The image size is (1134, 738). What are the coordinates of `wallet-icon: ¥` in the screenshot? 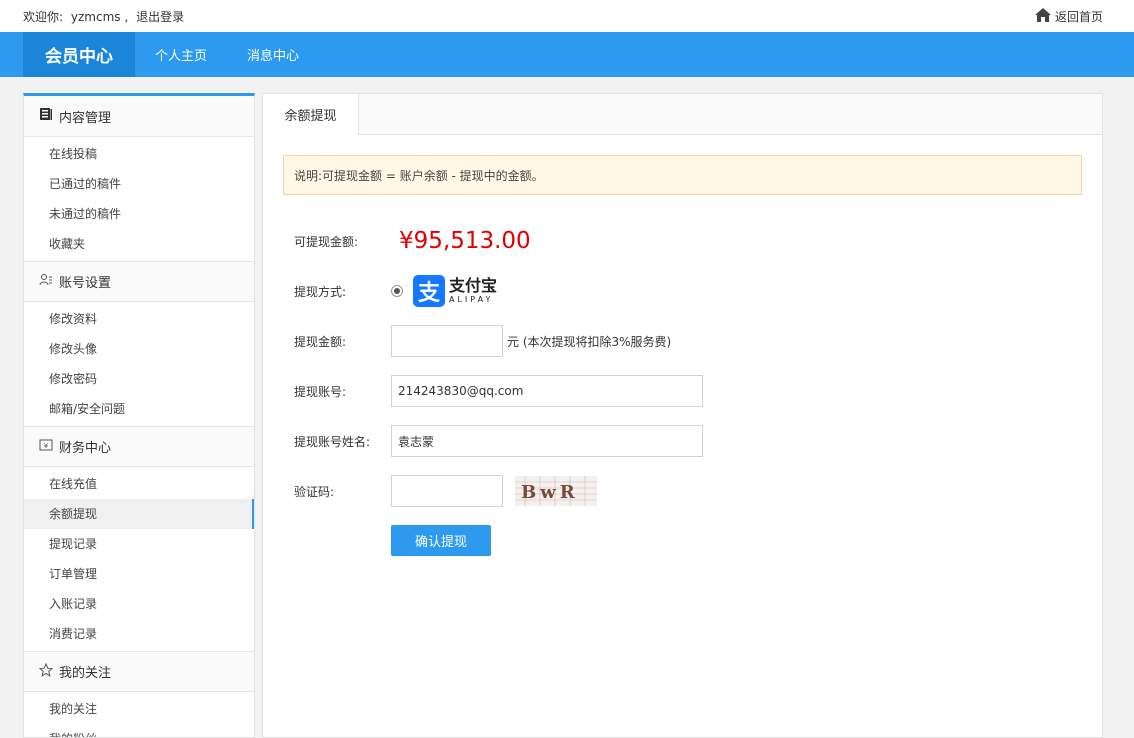 It's located at (46, 447).